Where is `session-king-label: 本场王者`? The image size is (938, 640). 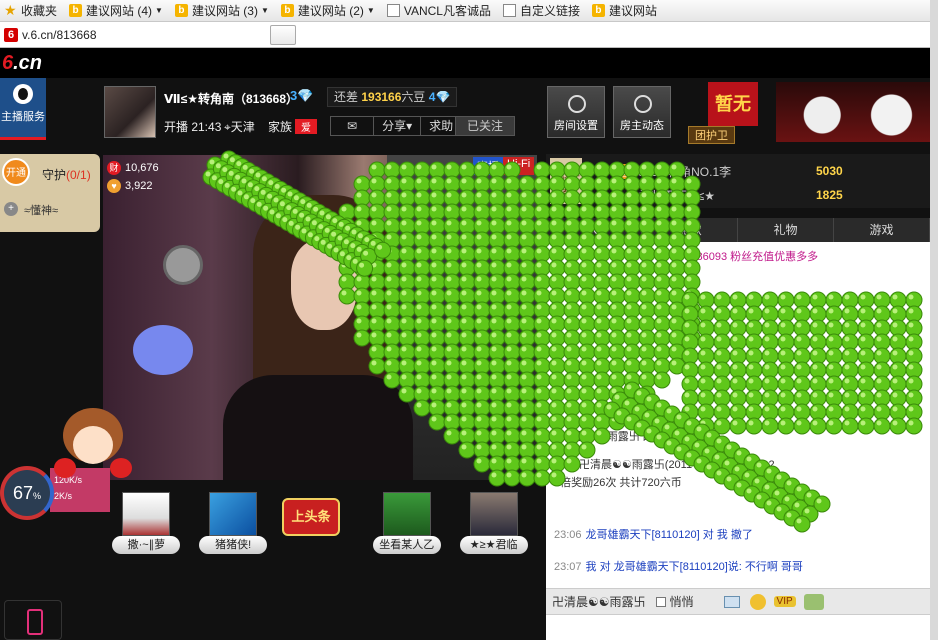
session-king-label: 本场王者 is located at coordinates (566, 181).